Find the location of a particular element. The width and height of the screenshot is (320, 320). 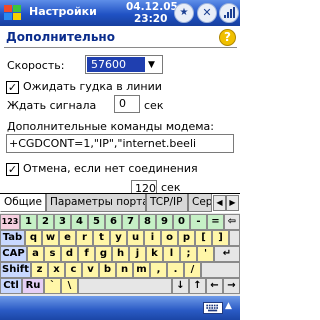

key-tab: Tab is located at coordinates (12, 238).